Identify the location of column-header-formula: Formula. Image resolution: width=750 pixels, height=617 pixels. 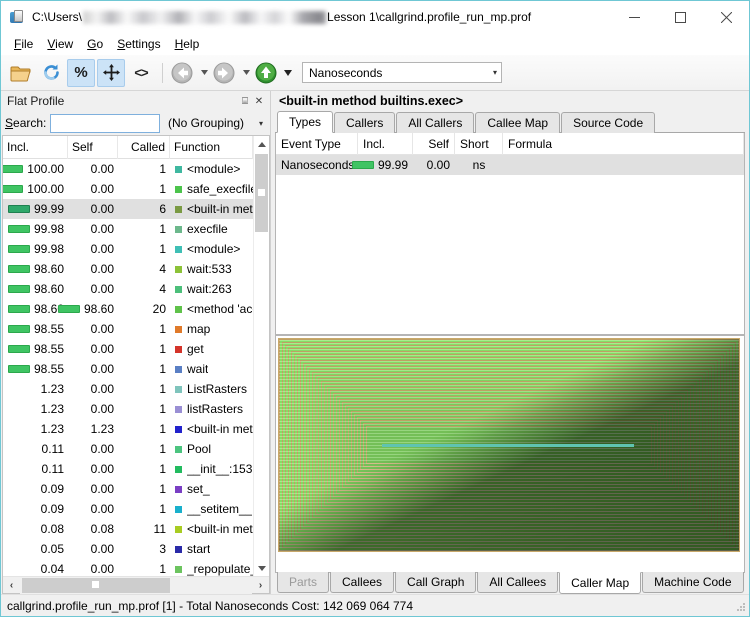
(623, 143).